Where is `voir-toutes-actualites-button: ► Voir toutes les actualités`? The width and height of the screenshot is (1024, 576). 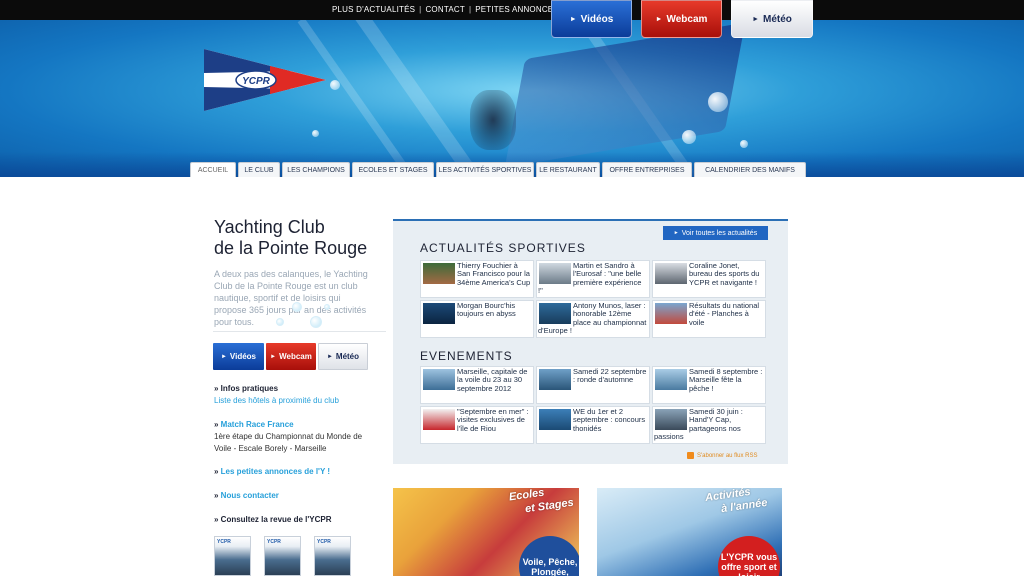
voir-toutes-actualites-button: ► Voir toutes les actualités is located at coordinates (715, 233).